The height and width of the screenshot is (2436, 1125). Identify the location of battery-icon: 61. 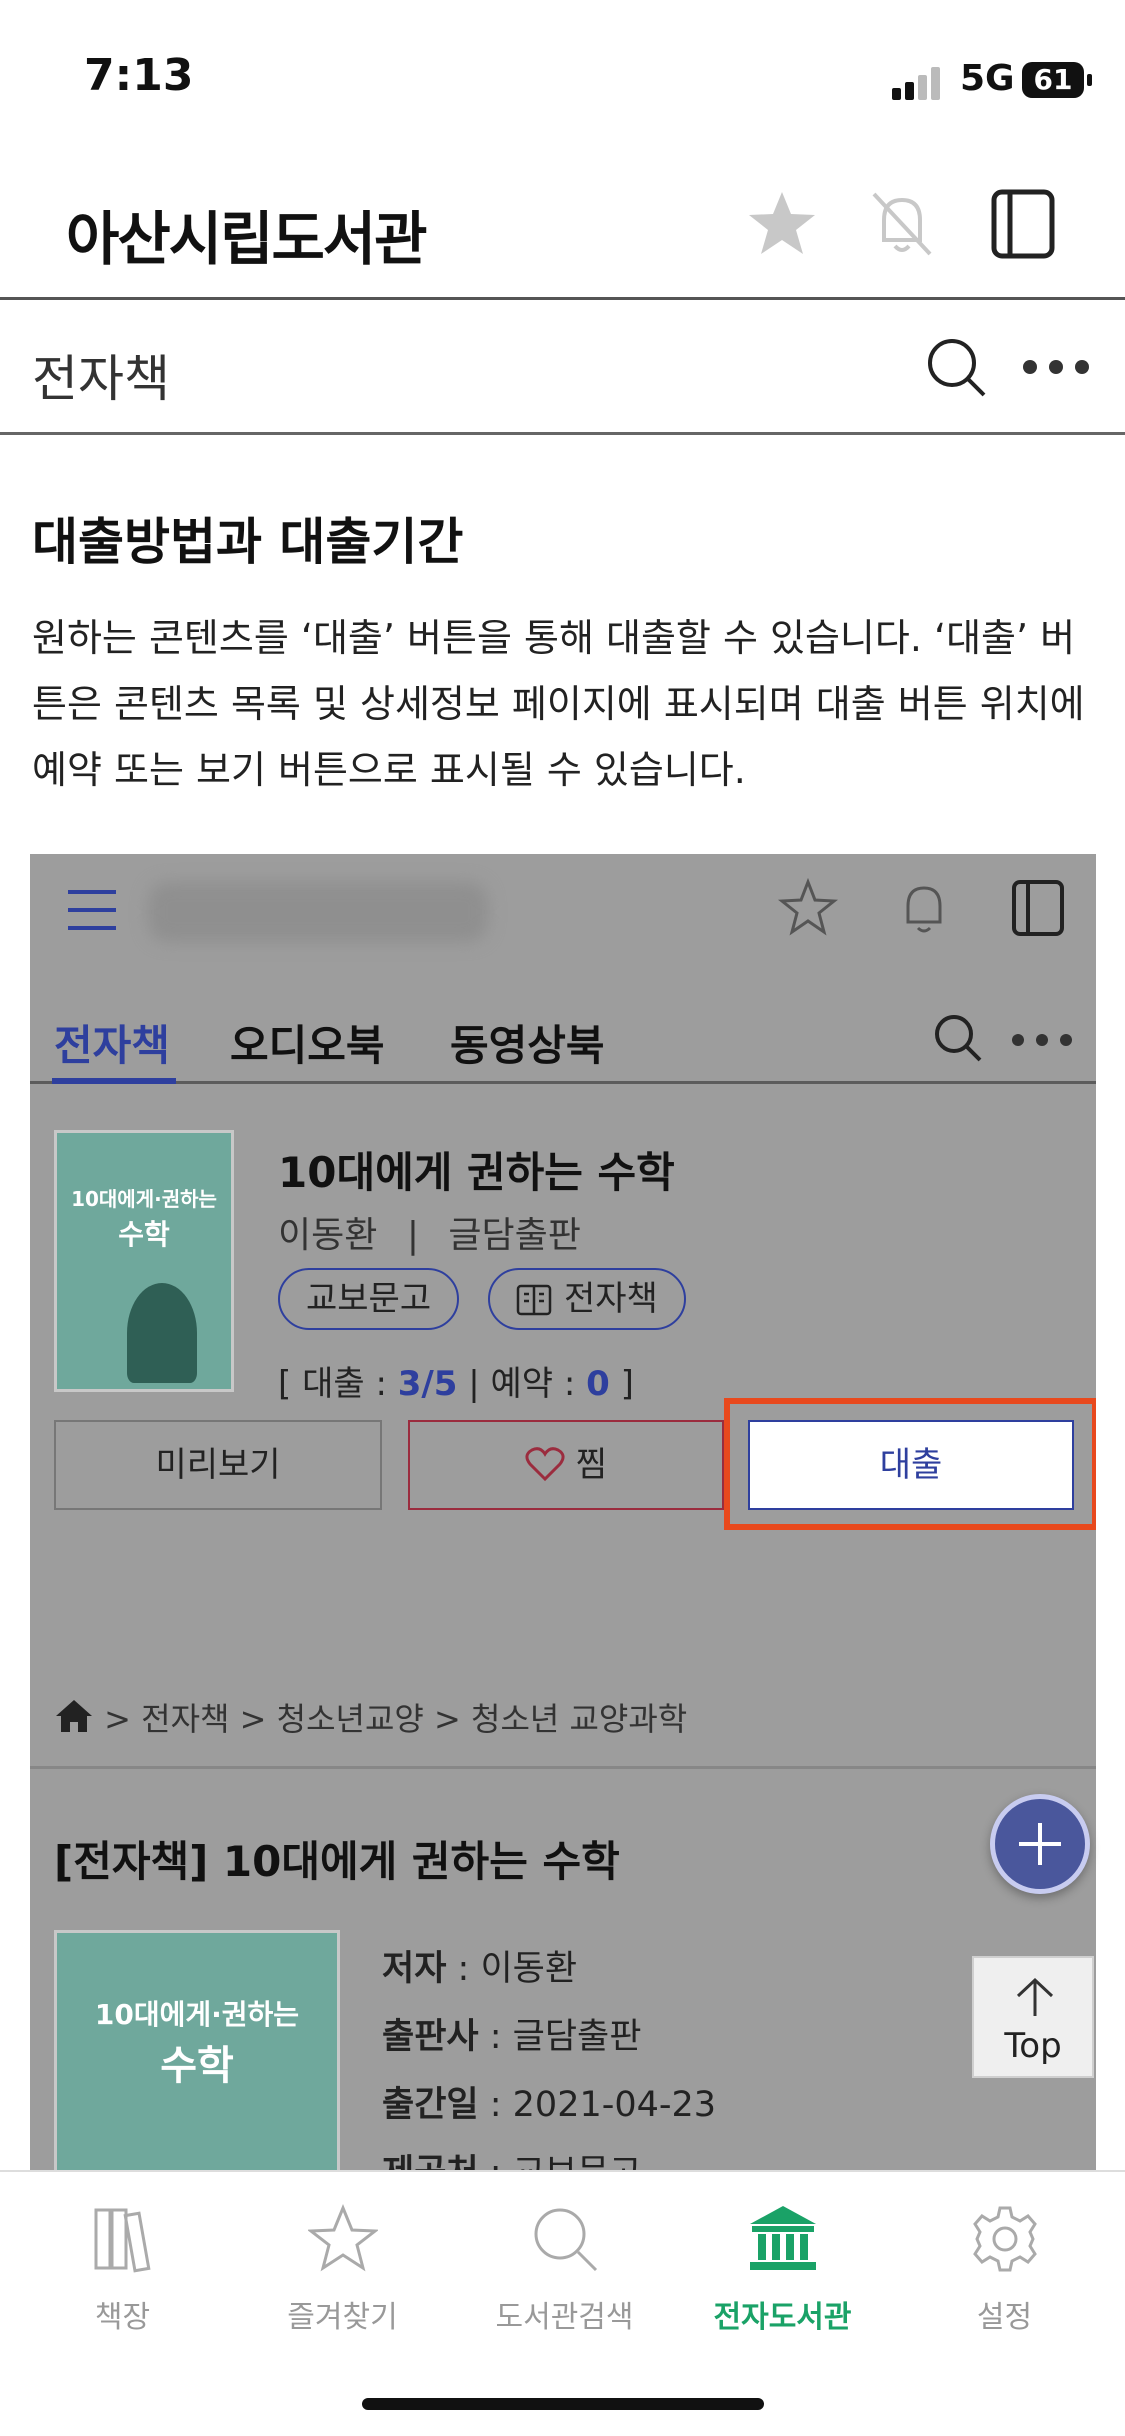
(1057, 80).